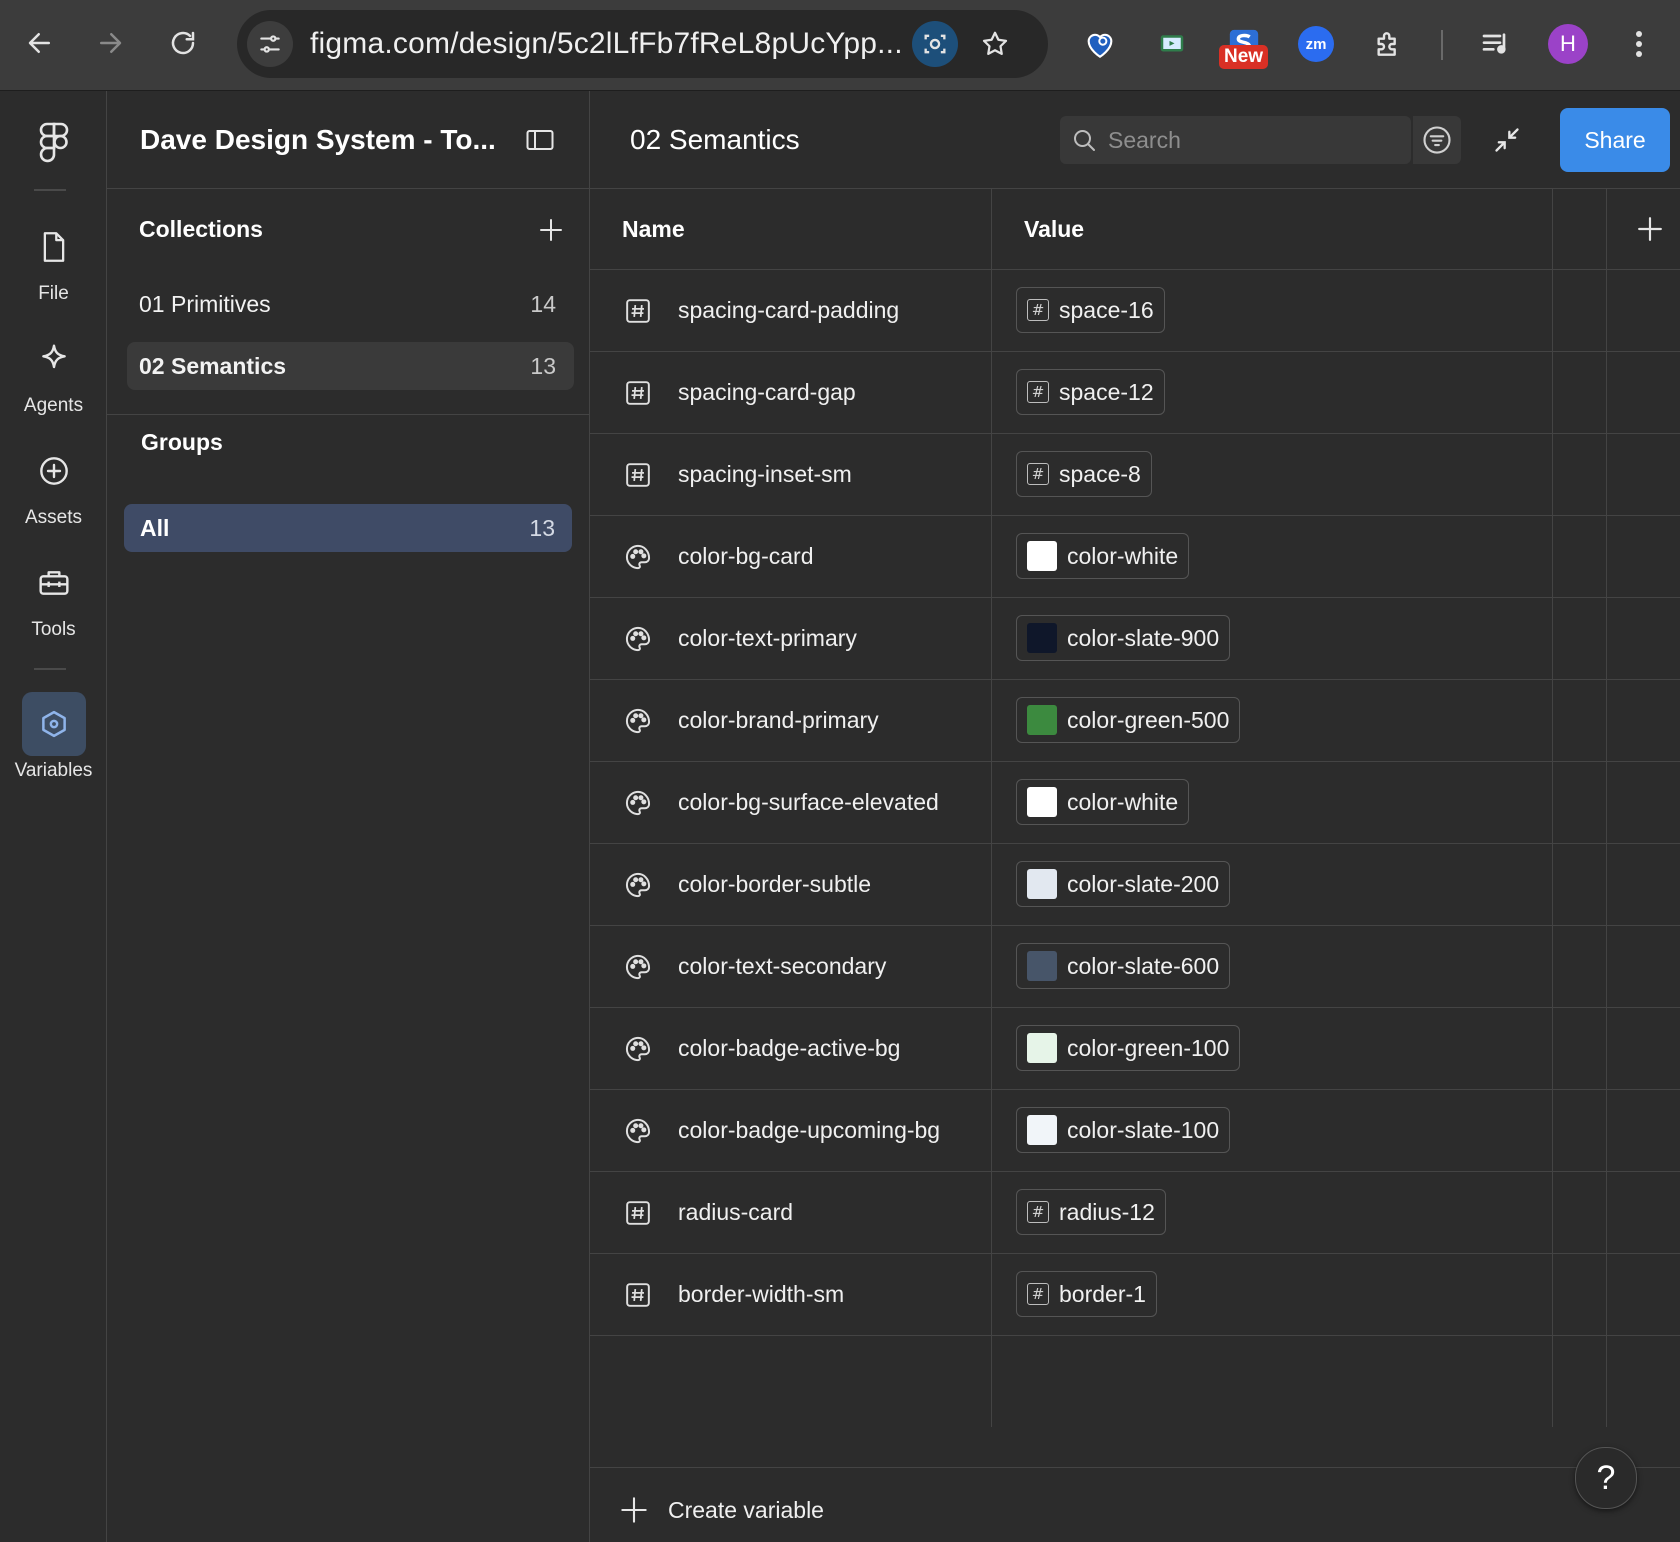  I want to click on rail-item-agents: Agents, so click(53, 372).